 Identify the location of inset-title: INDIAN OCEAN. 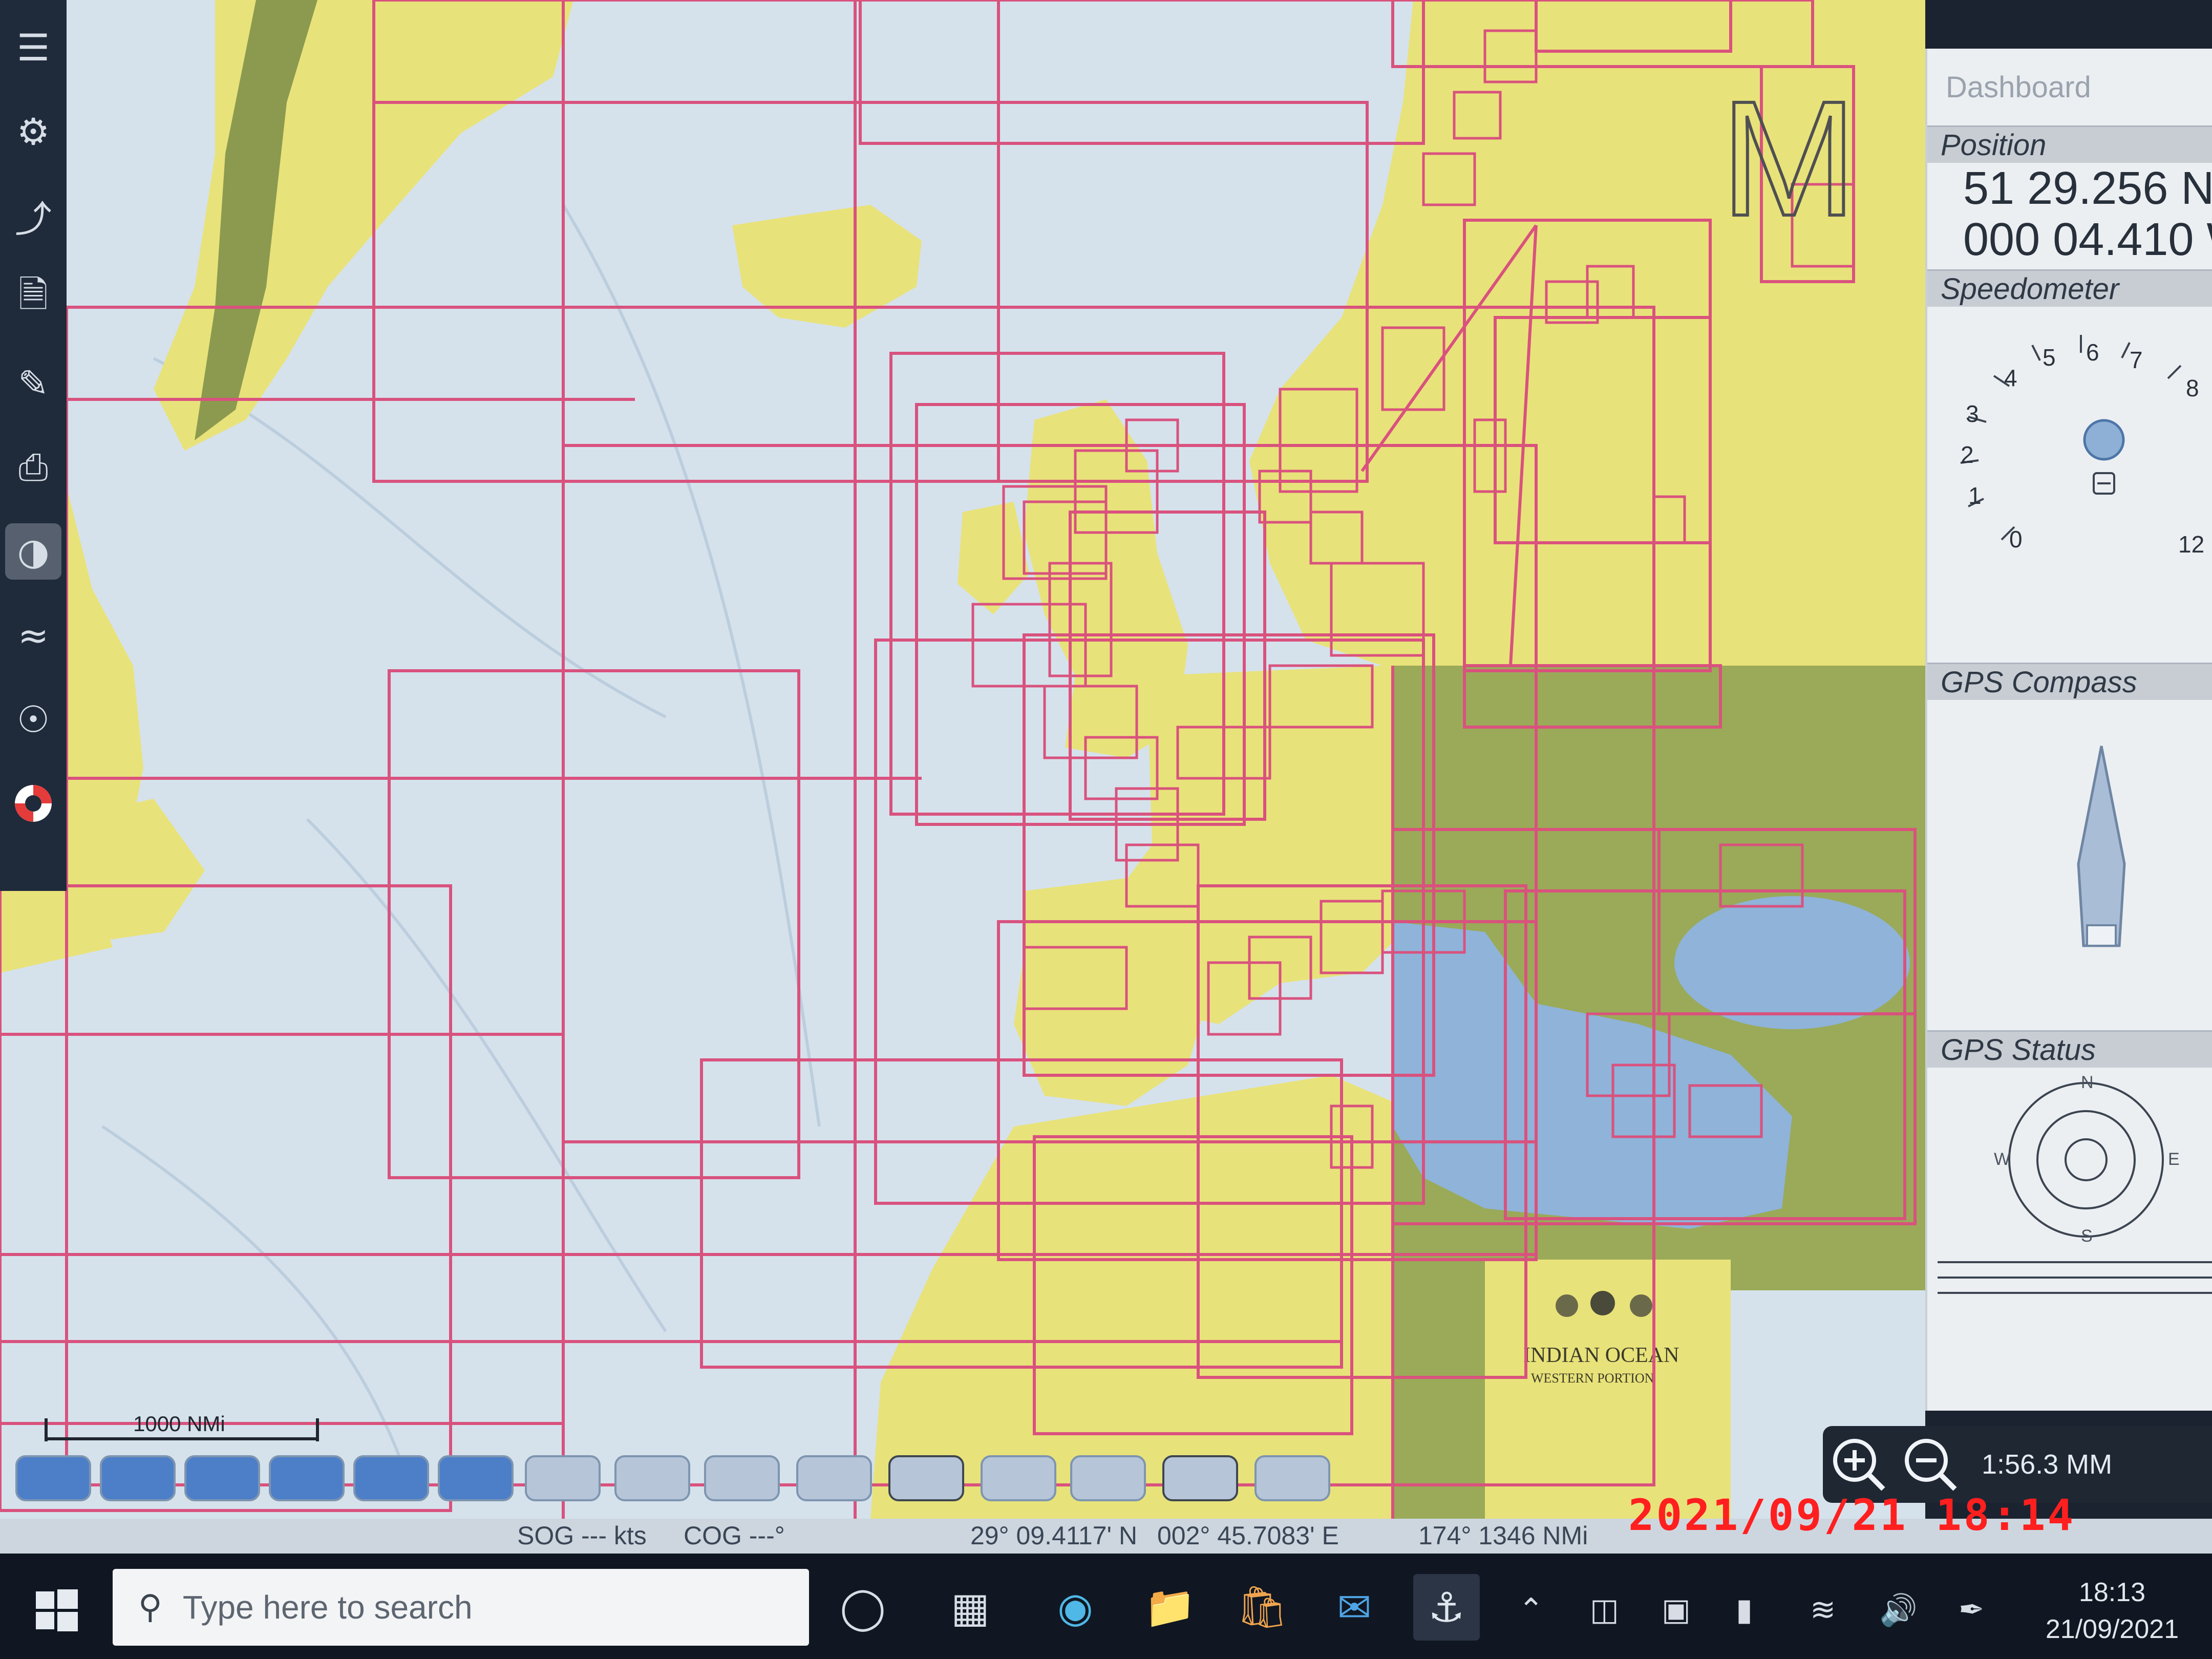
(1601, 1355).